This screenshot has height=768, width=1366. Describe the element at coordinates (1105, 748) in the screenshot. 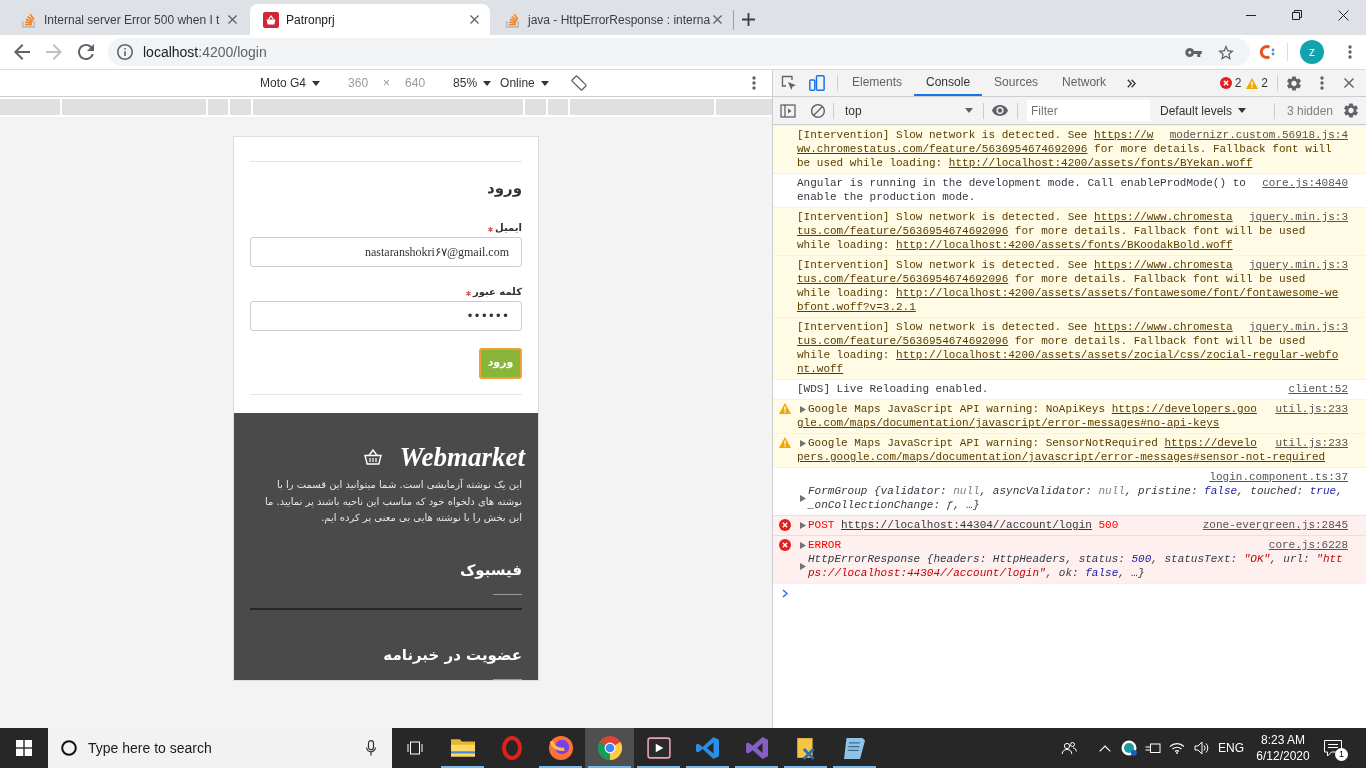

I see `chevron-up-icon` at that location.